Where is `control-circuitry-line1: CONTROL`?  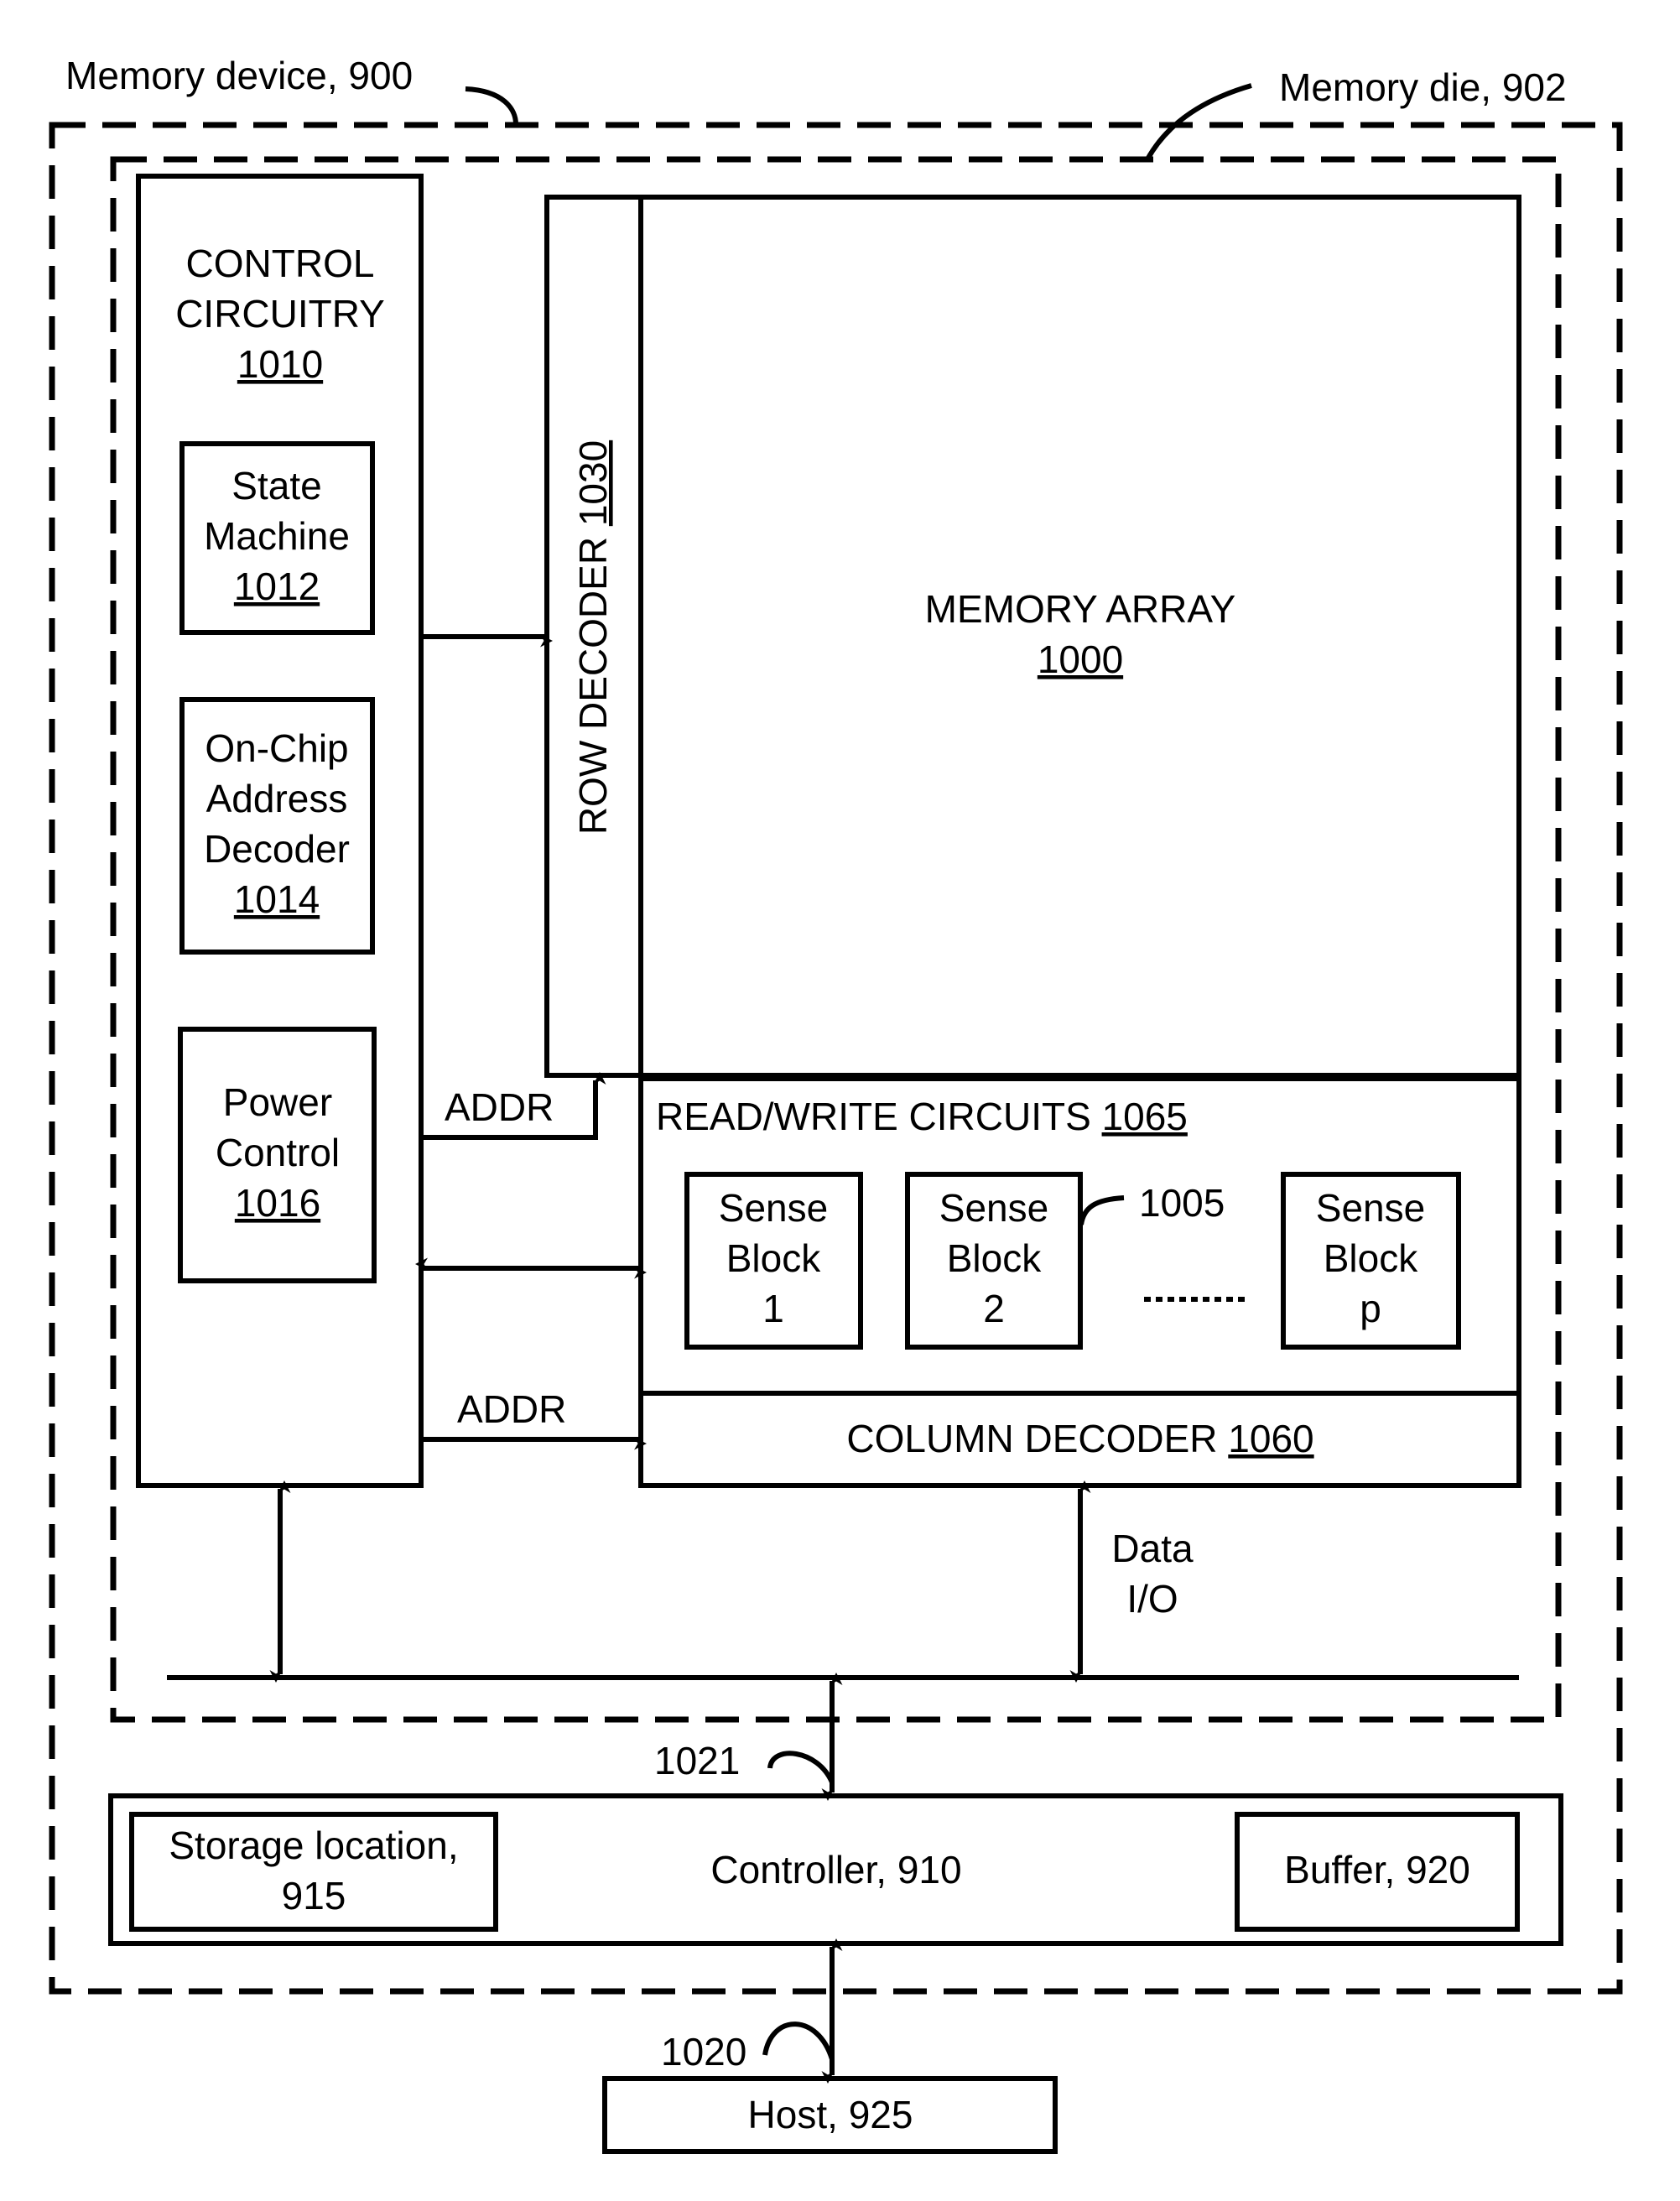
control-circuitry-line1: CONTROL is located at coordinates (280, 263).